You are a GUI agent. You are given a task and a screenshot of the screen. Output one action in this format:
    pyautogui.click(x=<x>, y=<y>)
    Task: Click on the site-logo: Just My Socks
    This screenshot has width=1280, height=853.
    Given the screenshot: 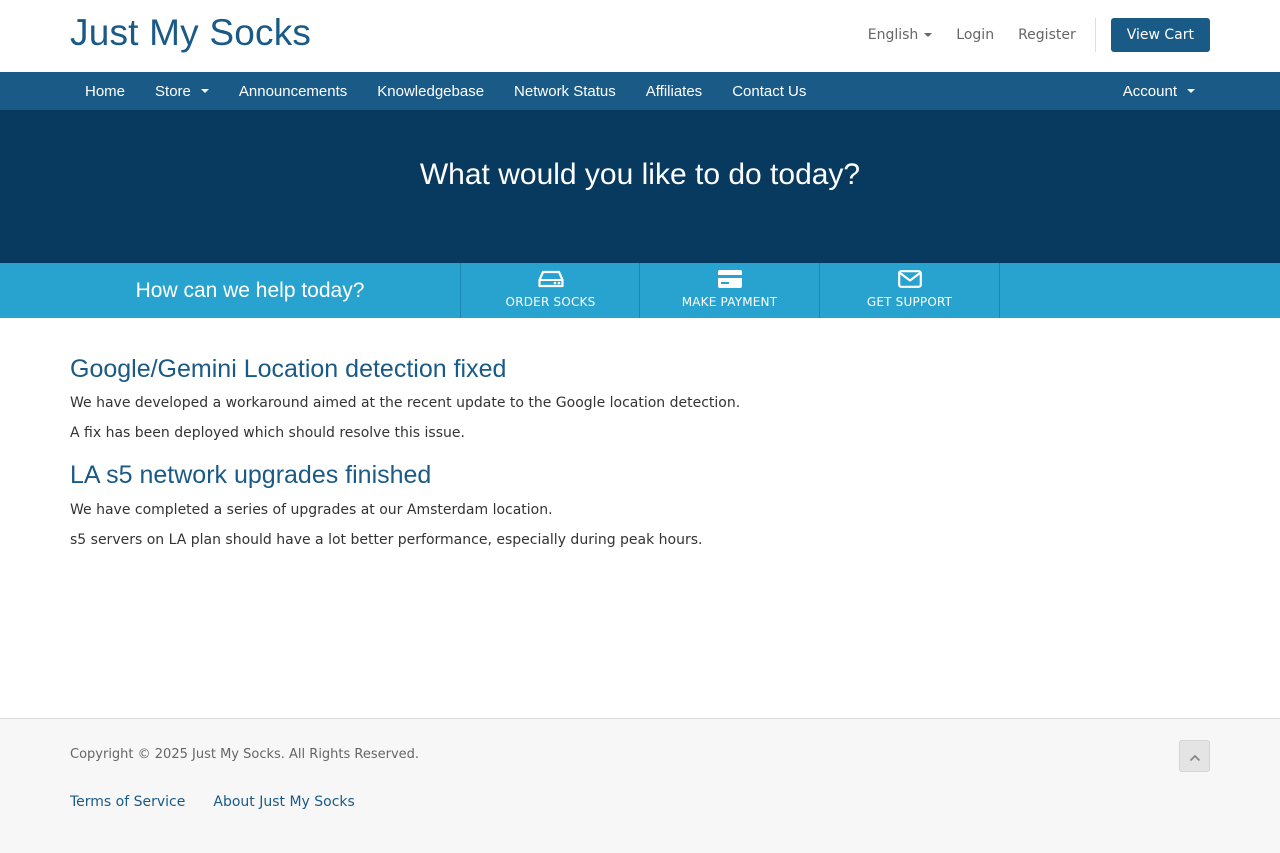 What is the action you would take?
    pyautogui.click(x=190, y=33)
    